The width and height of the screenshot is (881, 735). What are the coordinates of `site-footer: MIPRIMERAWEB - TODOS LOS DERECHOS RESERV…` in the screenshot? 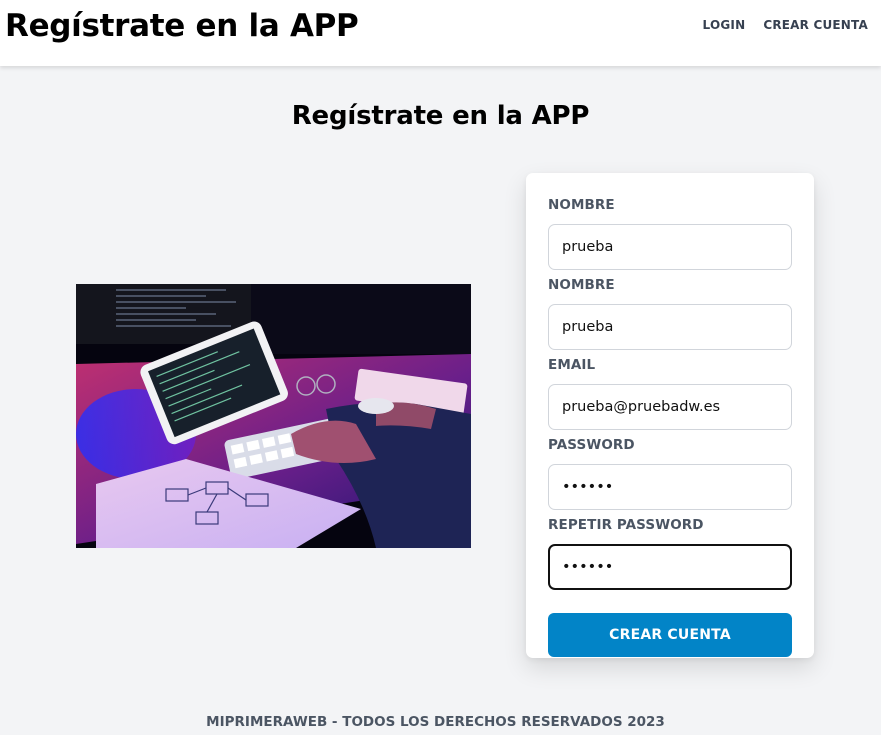 It's located at (435, 722).